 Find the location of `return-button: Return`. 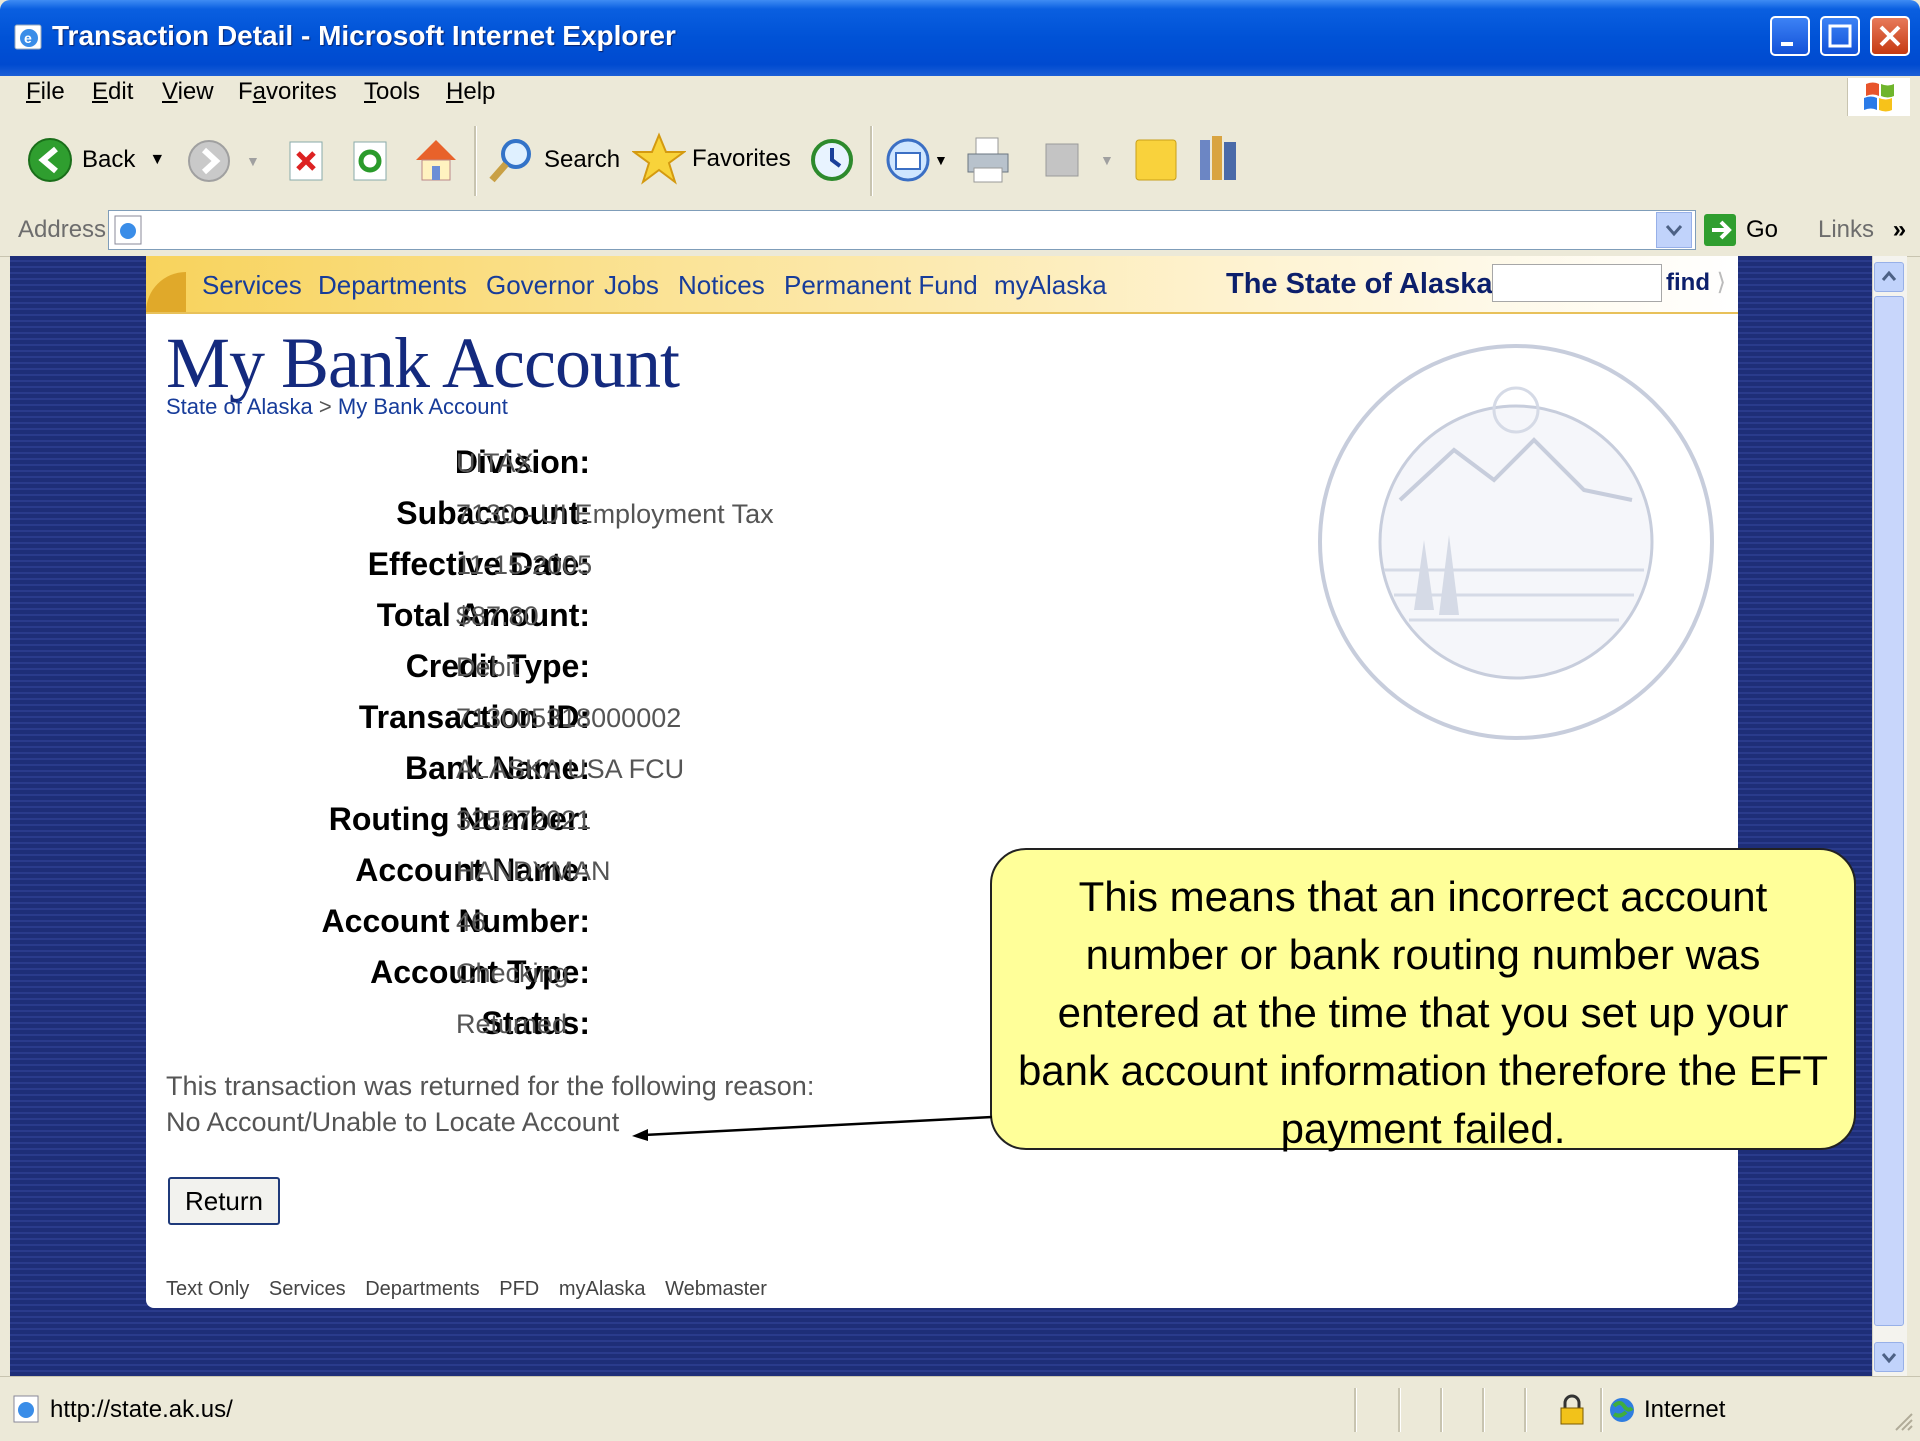

return-button: Return is located at coordinates (224, 1201).